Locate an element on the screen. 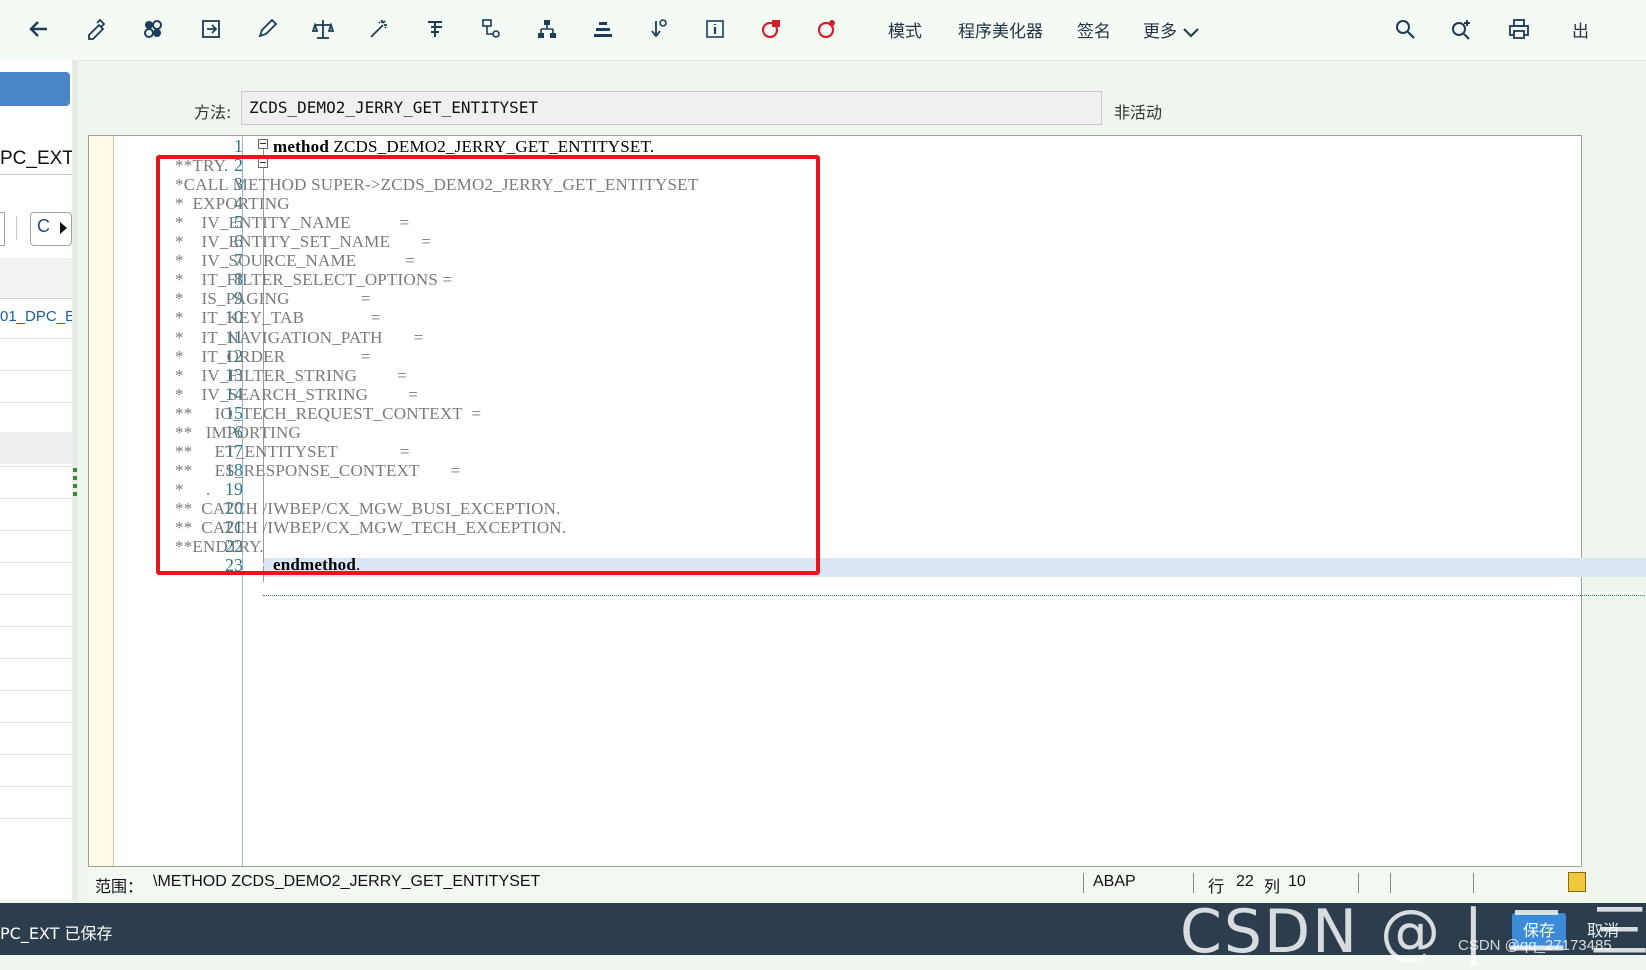 This screenshot has height=970, width=1646. edit-toggle-icon is located at coordinates (97, 29).